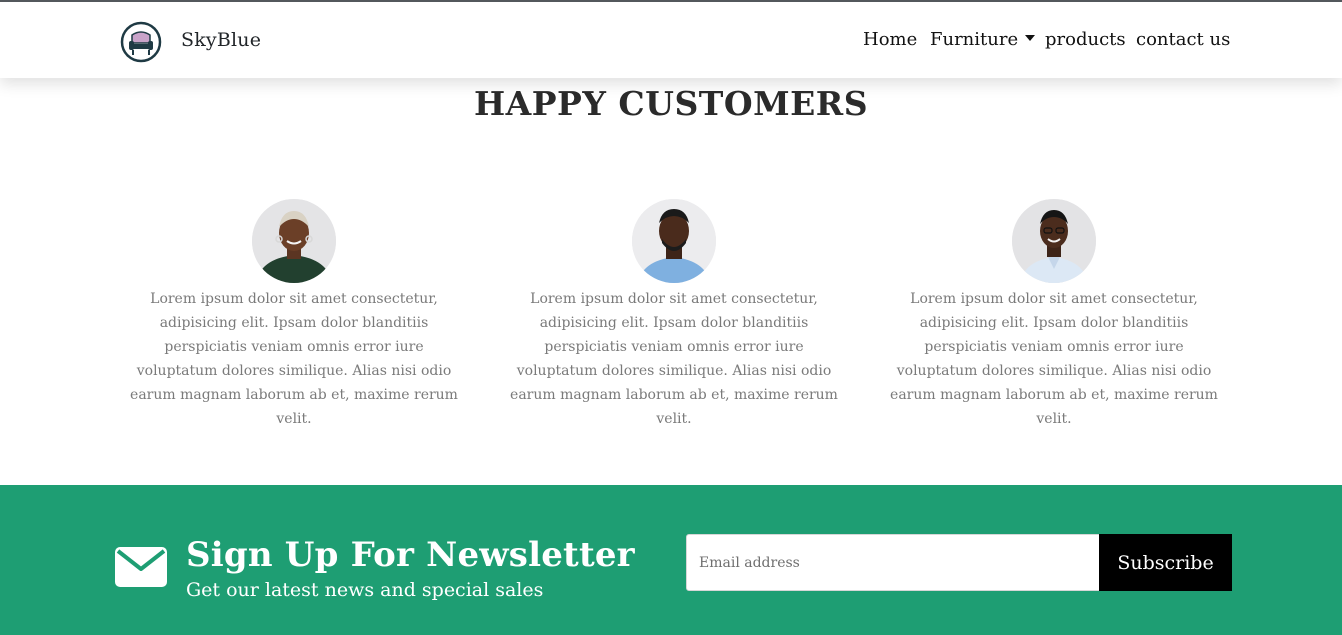  I want to click on nav-link-contact: contact us, so click(1183, 39).